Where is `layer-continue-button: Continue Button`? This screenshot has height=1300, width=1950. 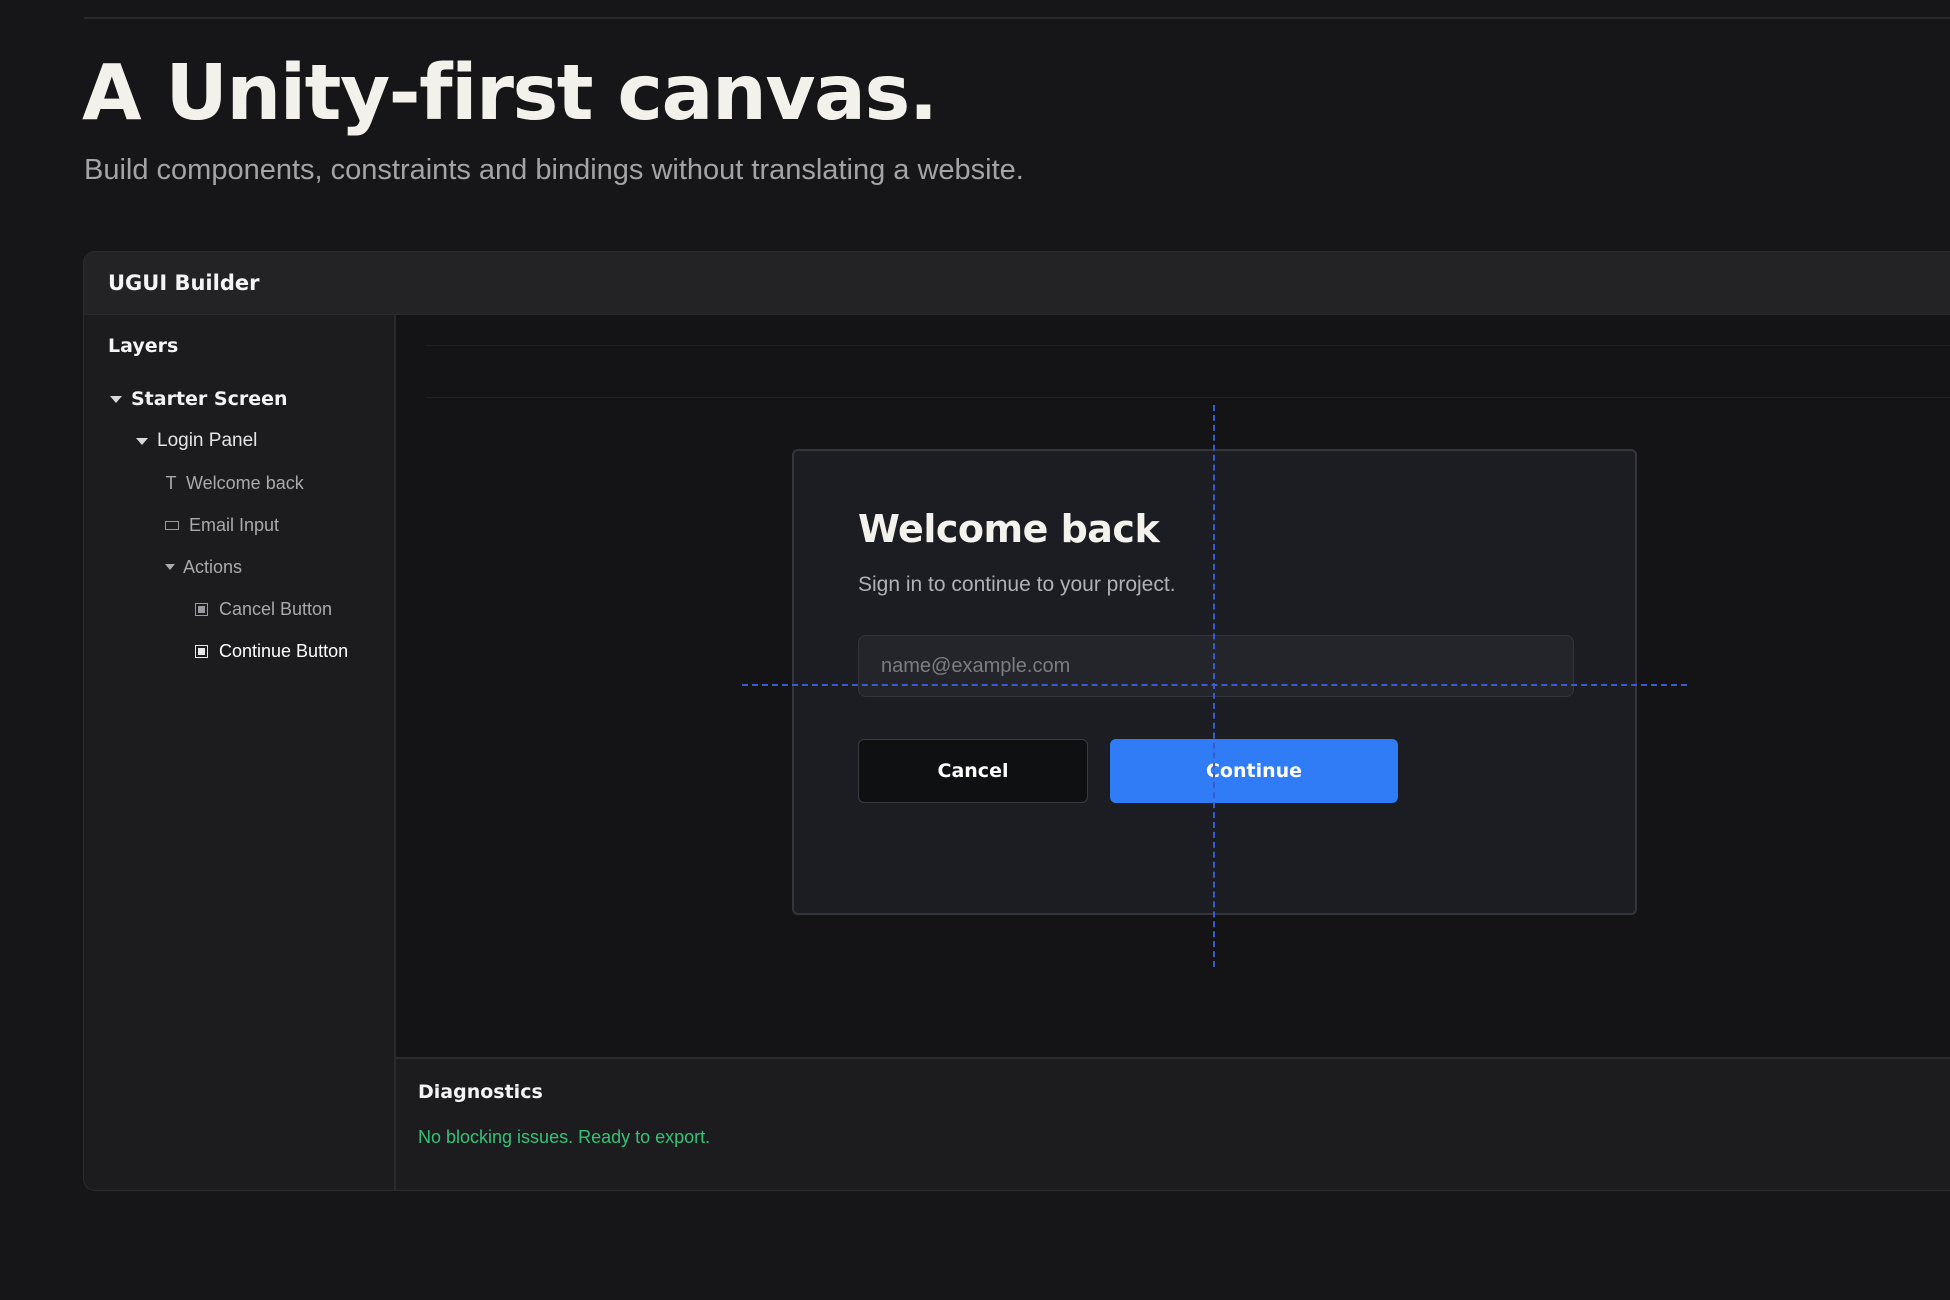 layer-continue-button: Continue Button is located at coordinates (271, 651).